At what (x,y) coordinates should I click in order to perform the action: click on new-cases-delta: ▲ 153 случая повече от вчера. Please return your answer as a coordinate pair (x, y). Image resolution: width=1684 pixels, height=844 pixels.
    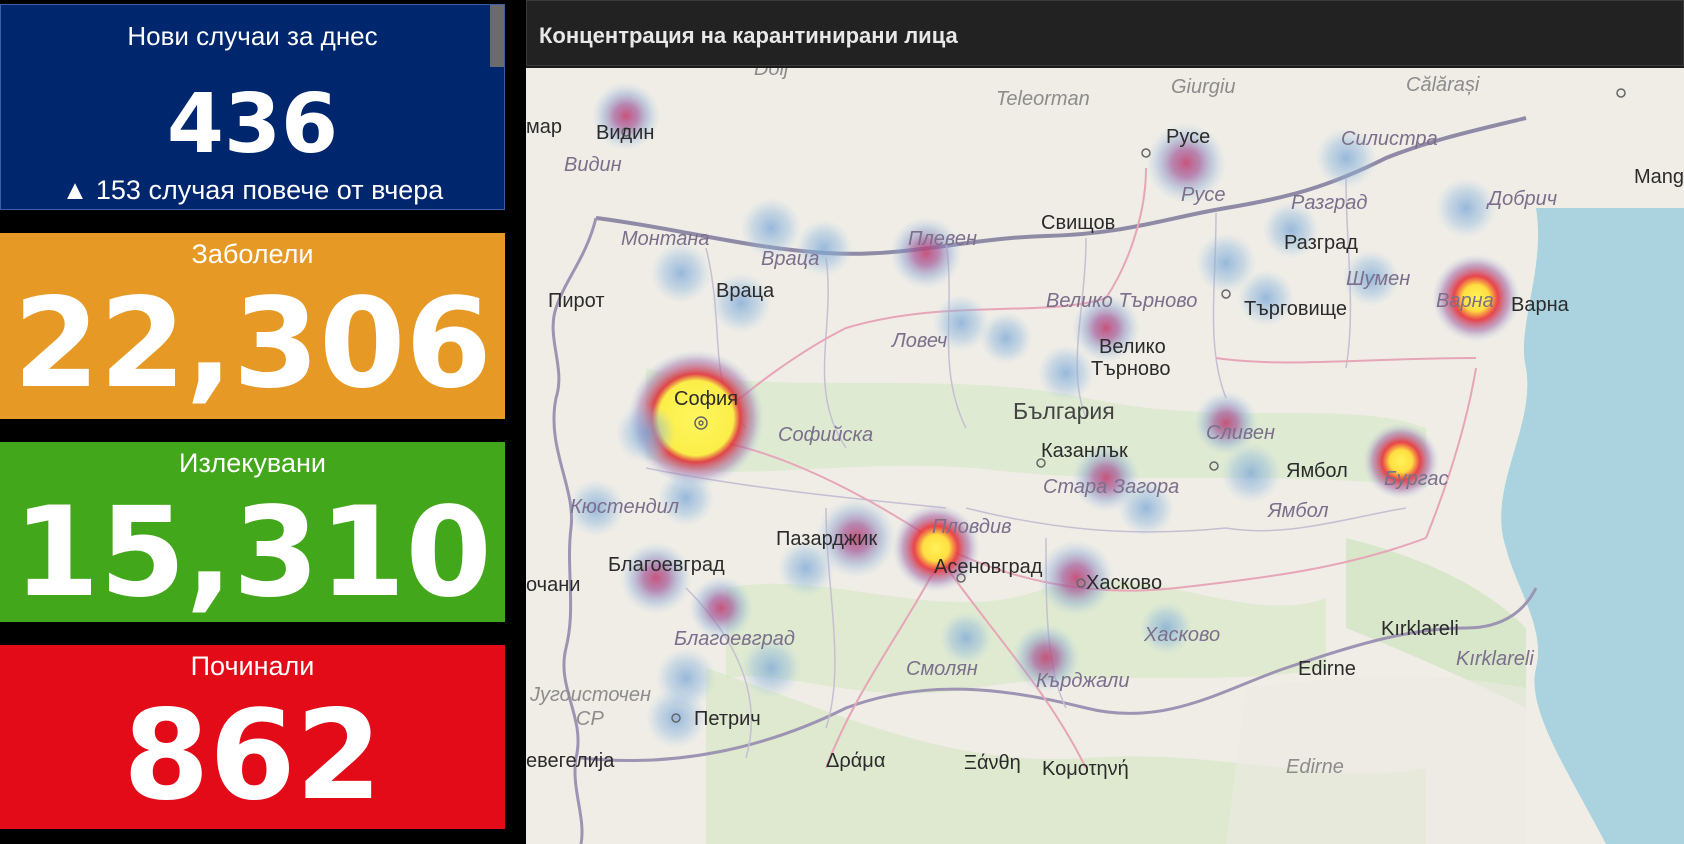
    Looking at the image, I should click on (252, 190).